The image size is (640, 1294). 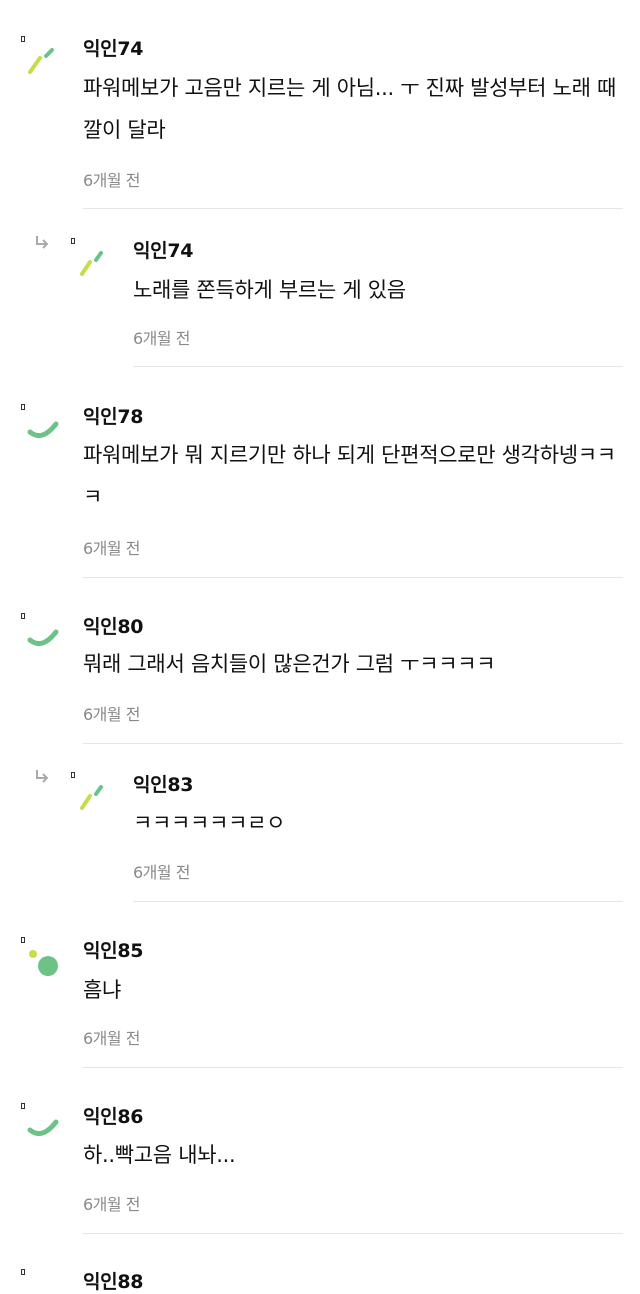 I want to click on comment-text: 파워메보가 뭐 지르기만 하나 되게 단편적으로만 생각하넹ㅋㅋㅋ, so click(x=349, y=476).